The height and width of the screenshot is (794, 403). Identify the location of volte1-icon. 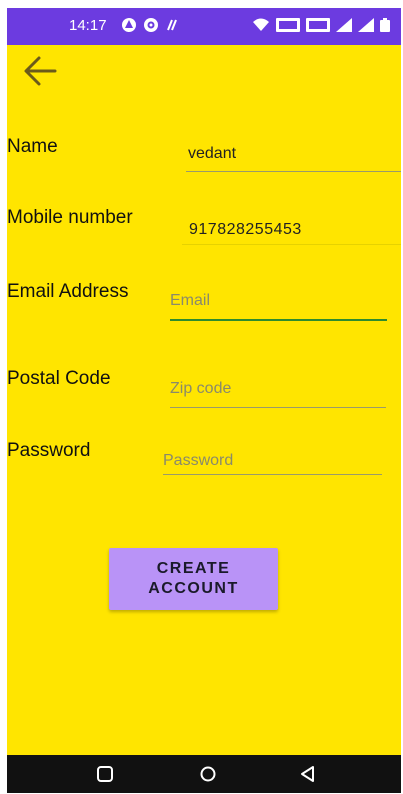
(288, 25).